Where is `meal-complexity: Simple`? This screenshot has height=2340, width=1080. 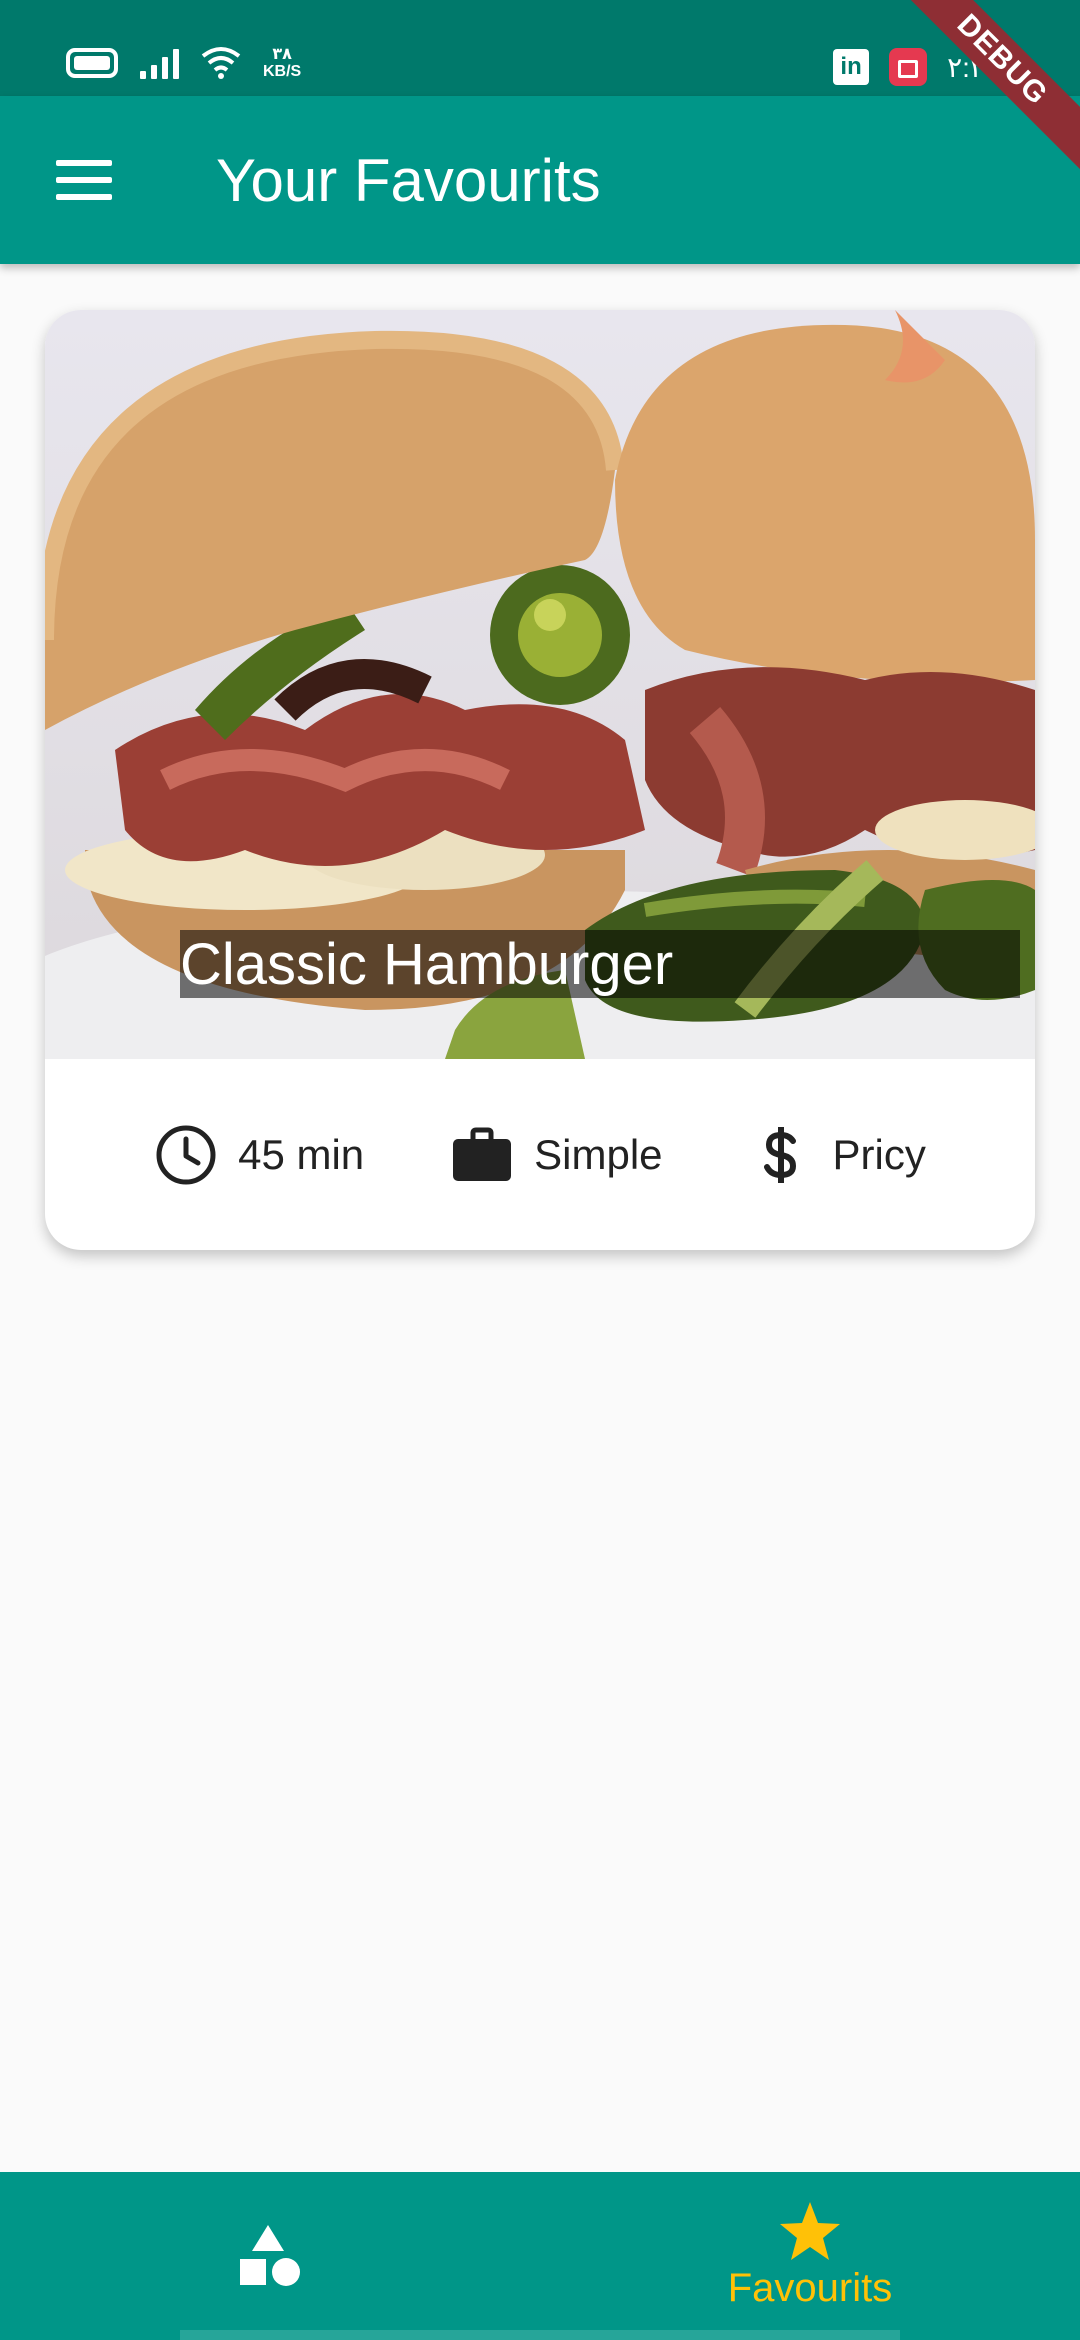 meal-complexity: Simple is located at coordinates (556, 1155).